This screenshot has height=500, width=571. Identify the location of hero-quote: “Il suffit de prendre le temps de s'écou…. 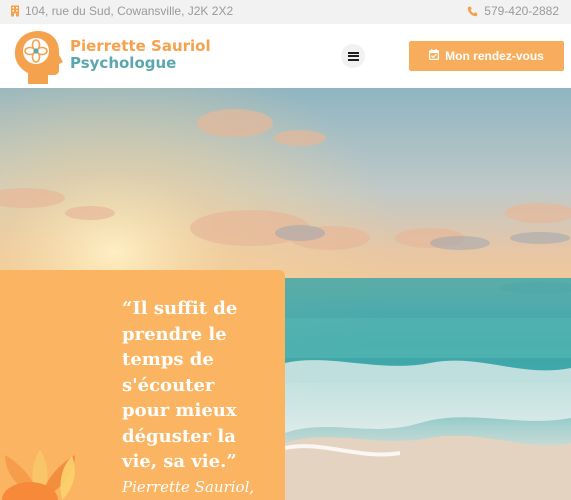
(180, 385).